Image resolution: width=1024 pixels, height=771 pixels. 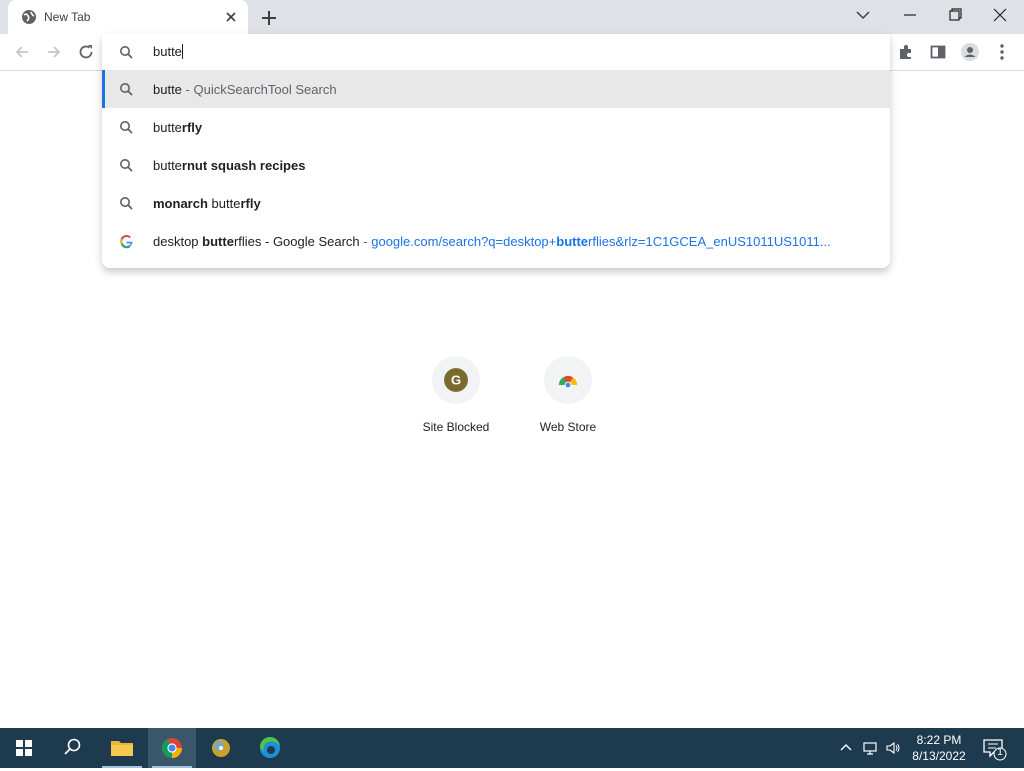 What do you see at coordinates (296, 241) in the screenshot?
I see `suggestion-text: rflies - Google Search` at bounding box center [296, 241].